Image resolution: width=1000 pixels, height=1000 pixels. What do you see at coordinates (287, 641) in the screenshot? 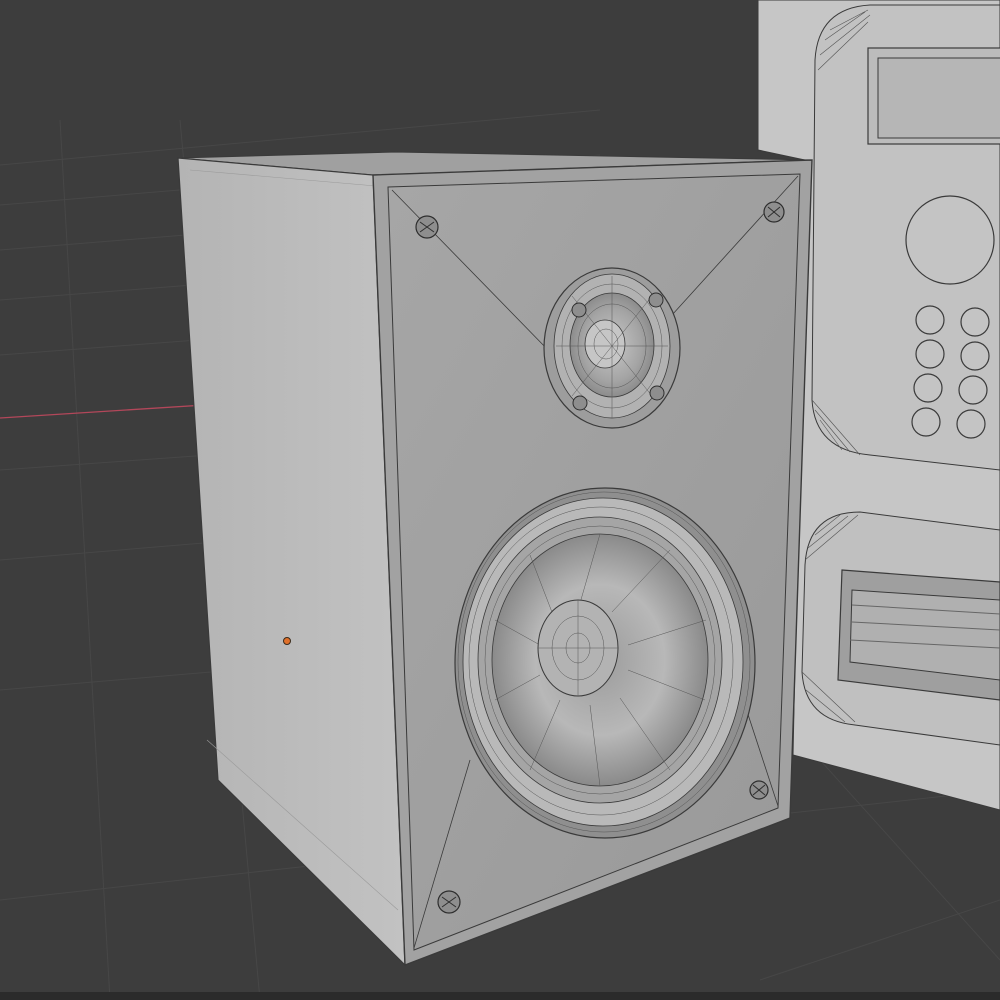
I see `object-origin` at bounding box center [287, 641].